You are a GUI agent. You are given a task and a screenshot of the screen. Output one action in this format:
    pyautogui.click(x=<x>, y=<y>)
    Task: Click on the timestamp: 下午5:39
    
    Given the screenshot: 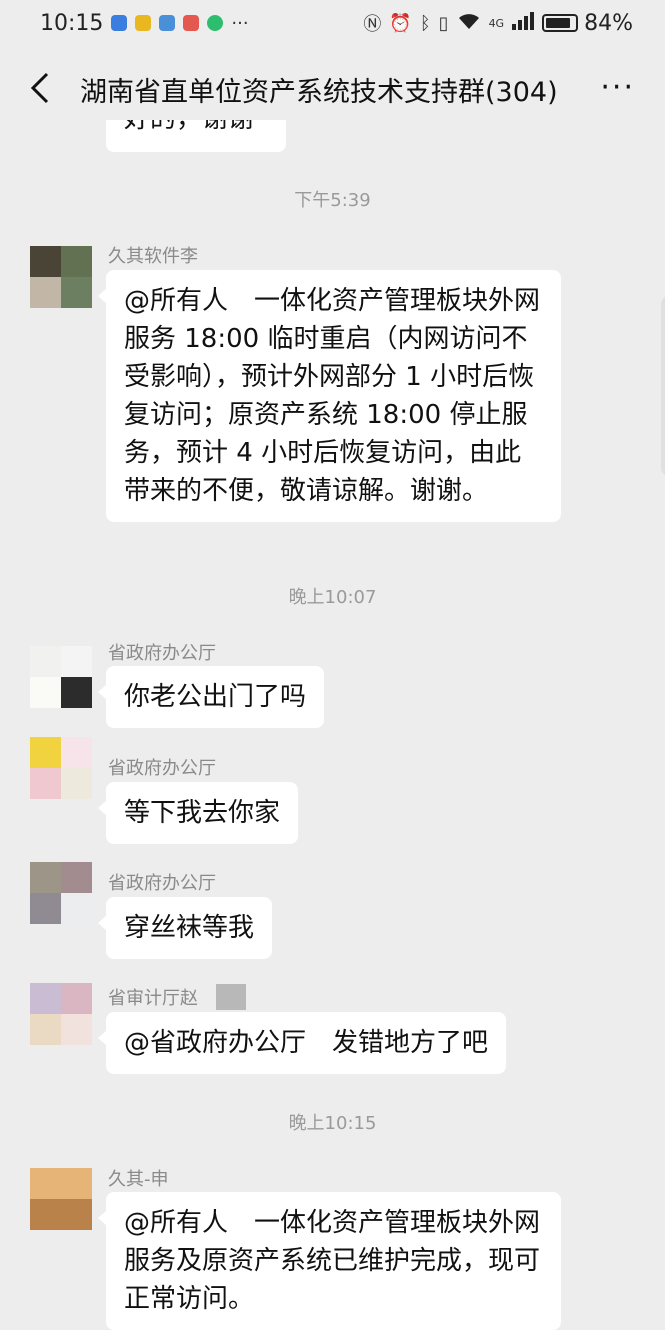 What is the action you would take?
    pyautogui.click(x=332, y=200)
    